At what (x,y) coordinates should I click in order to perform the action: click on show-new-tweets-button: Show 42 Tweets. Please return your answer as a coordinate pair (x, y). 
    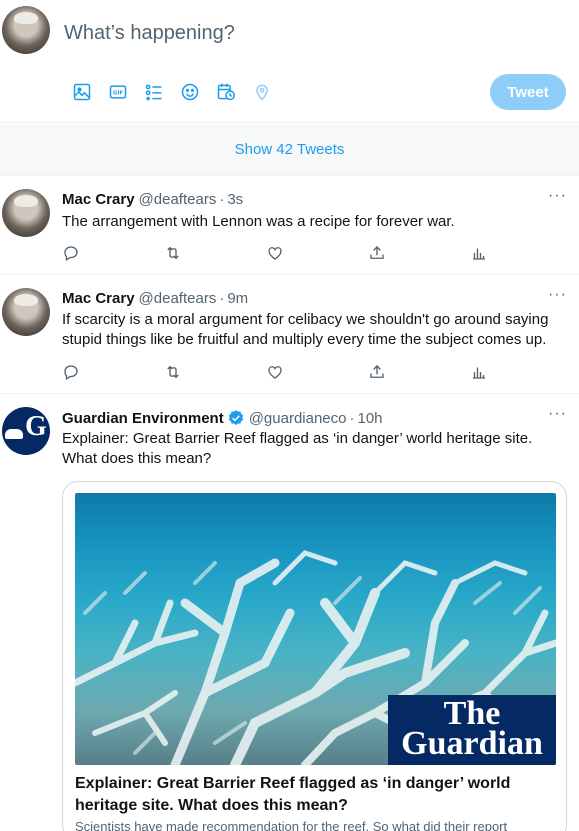
    Looking at the image, I should click on (289, 150).